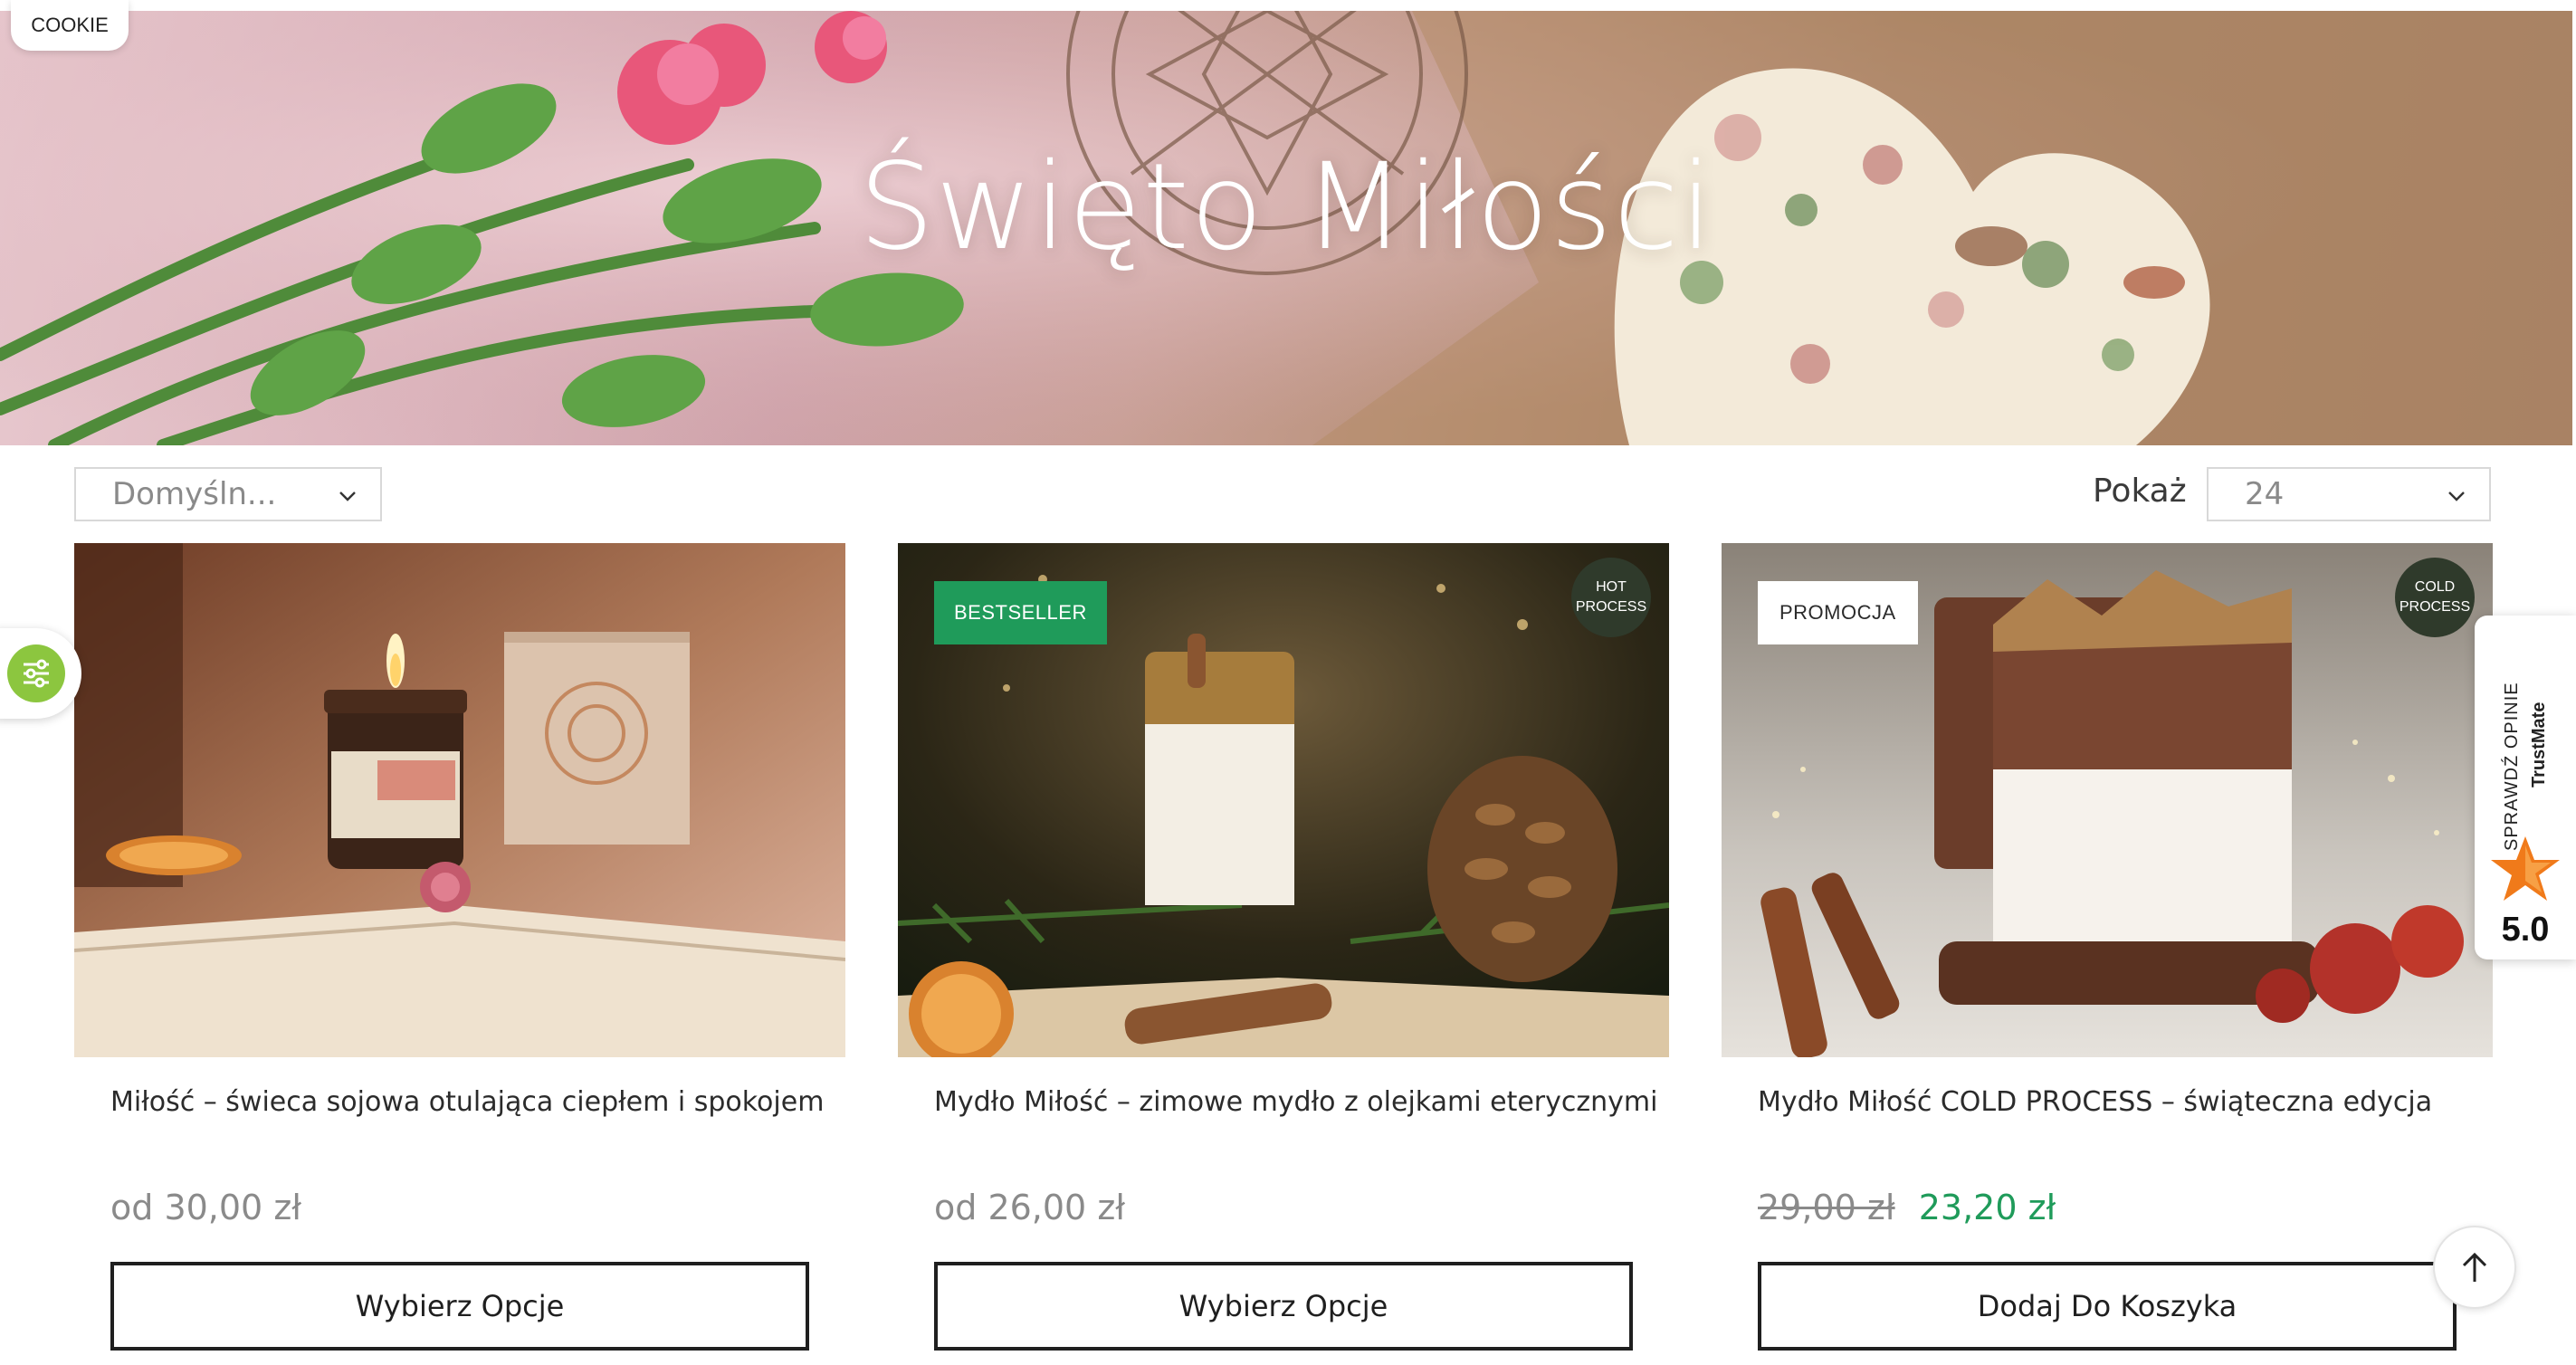 The width and height of the screenshot is (2576, 1365). Describe the element at coordinates (1838, 612) in the screenshot. I see `promotion-badge: PROMOCJA` at that location.